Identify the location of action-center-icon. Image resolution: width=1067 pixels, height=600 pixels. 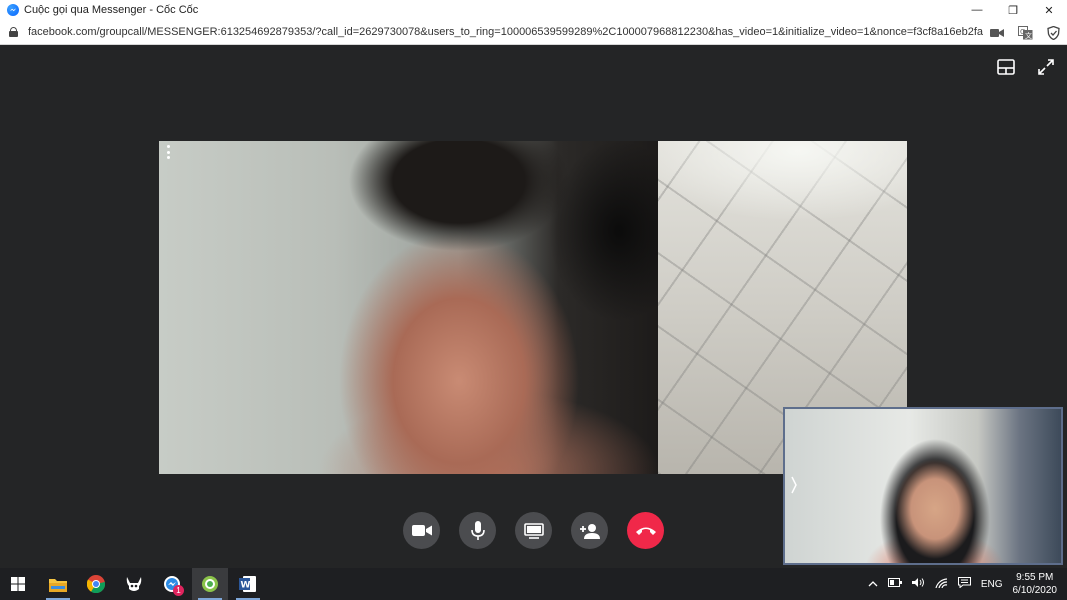
(964, 584).